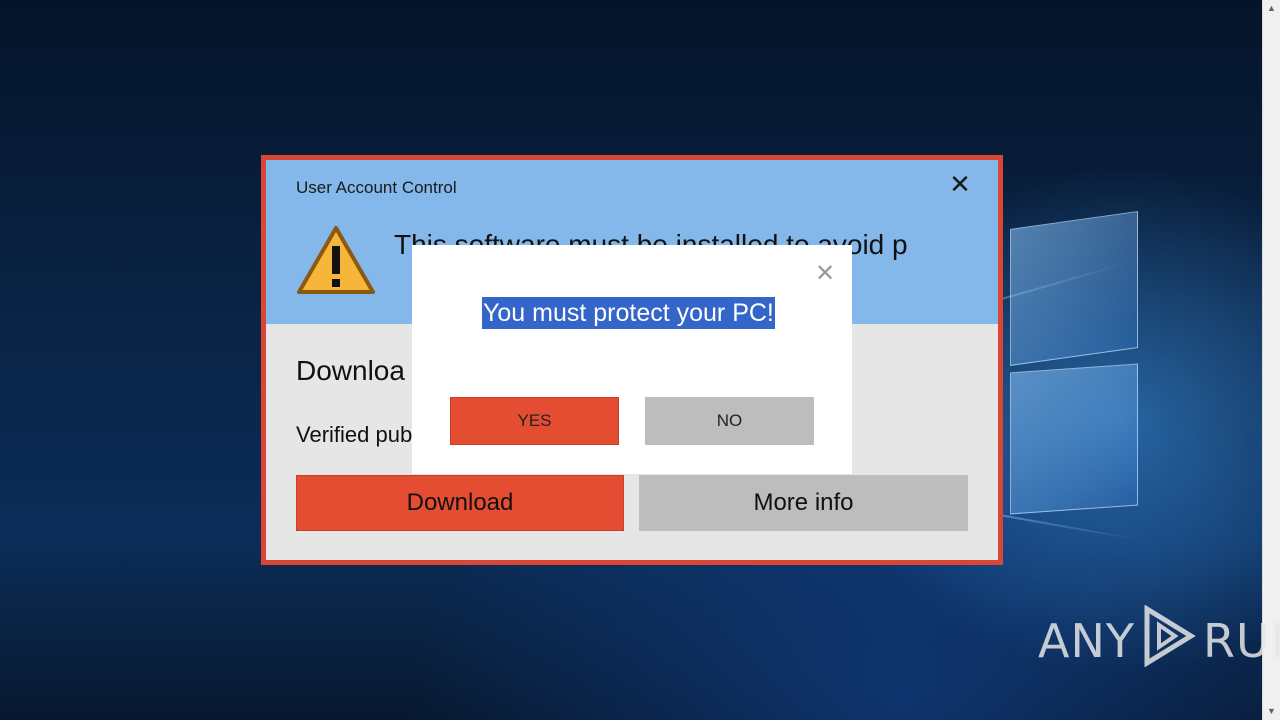 This screenshot has height=720, width=1280. Describe the element at coordinates (1271, 8) in the screenshot. I see `scroll-up-arrow-icon: ▲` at that location.